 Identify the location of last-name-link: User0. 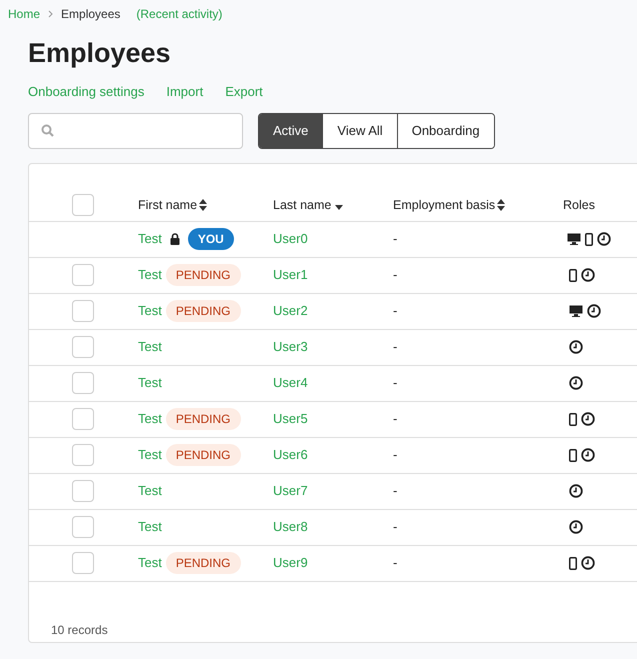
(290, 238).